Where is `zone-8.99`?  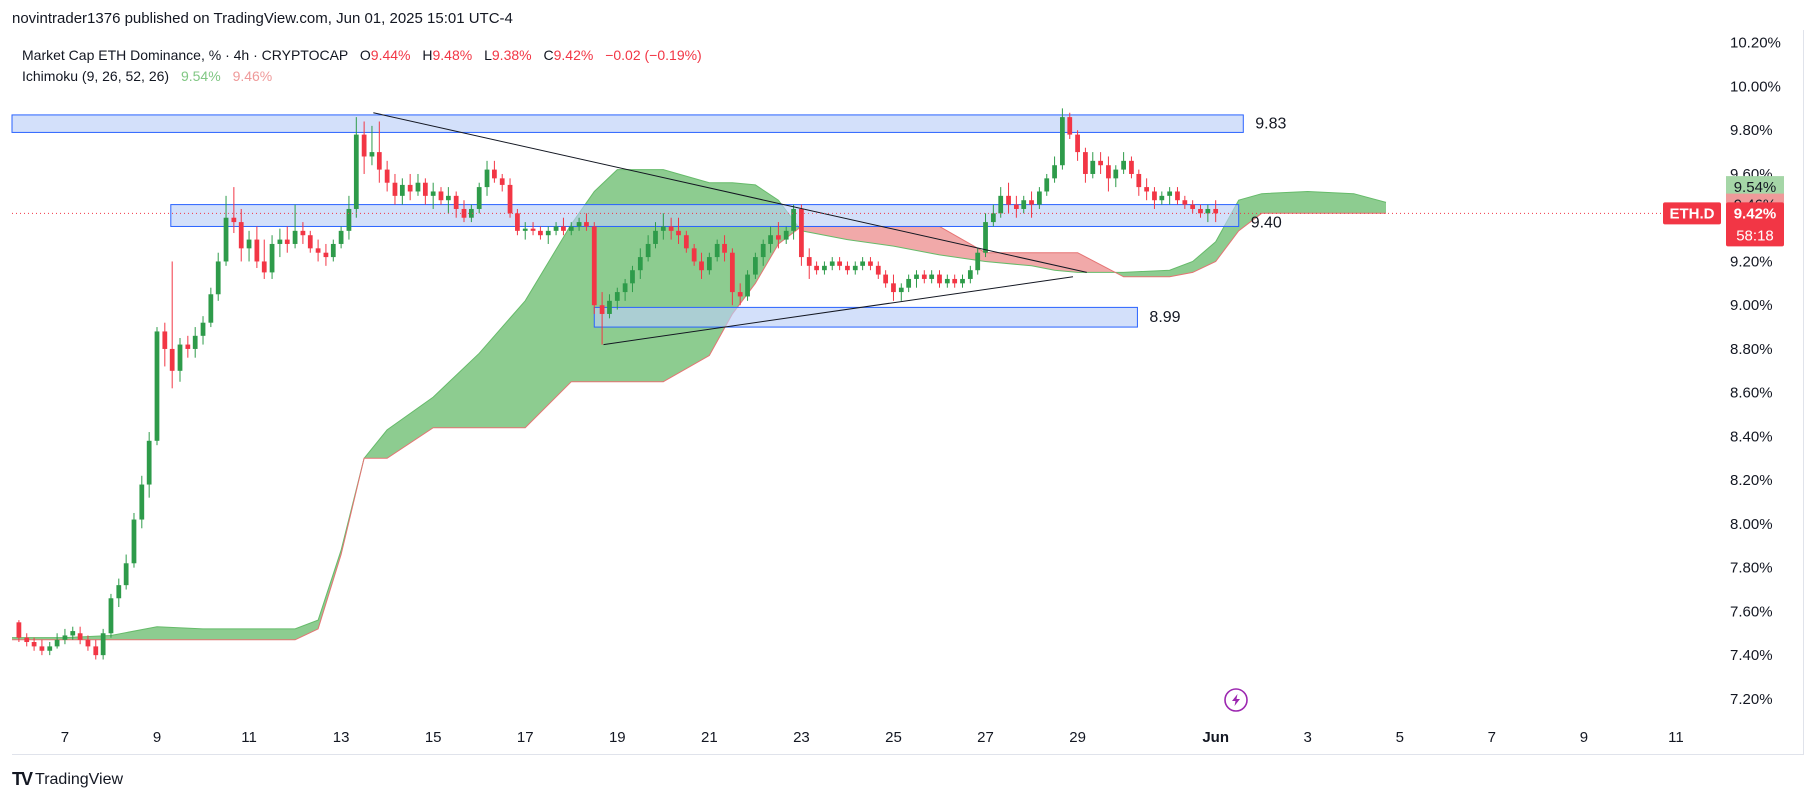 zone-8.99 is located at coordinates (865, 317).